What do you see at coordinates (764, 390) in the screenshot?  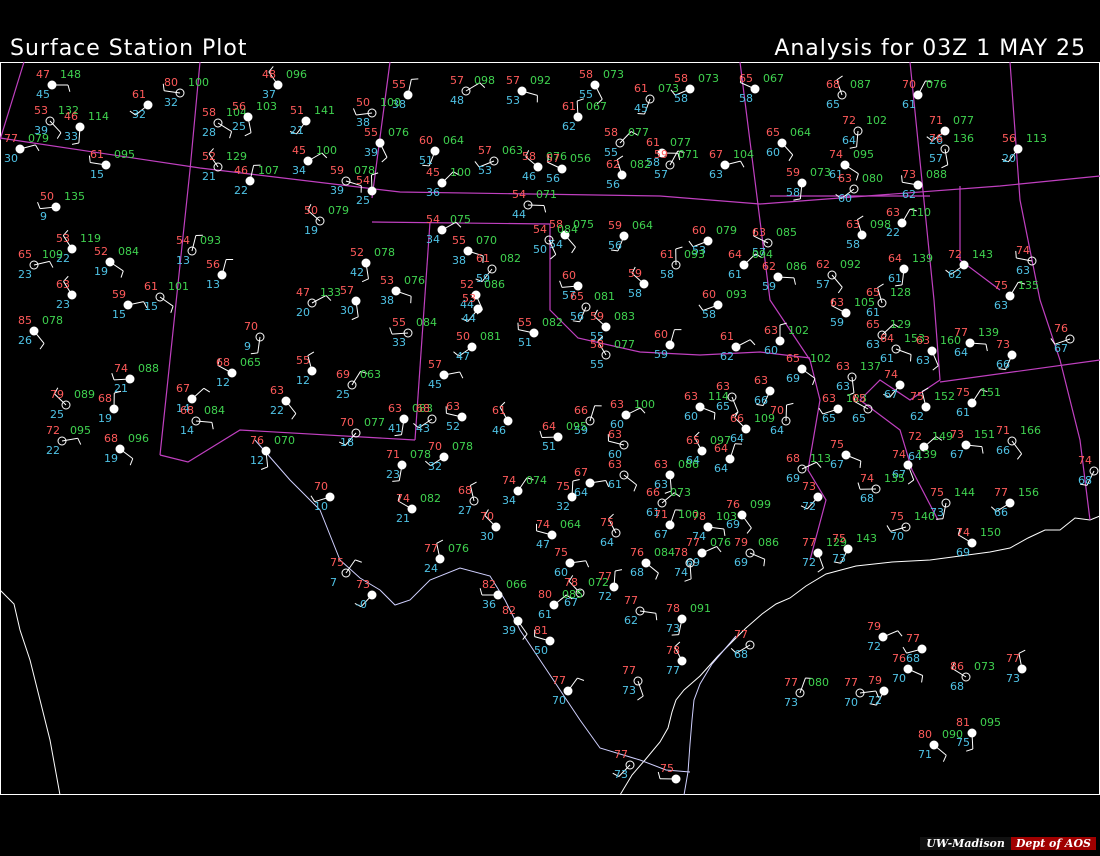 I see `station-model: 63 66` at bounding box center [764, 390].